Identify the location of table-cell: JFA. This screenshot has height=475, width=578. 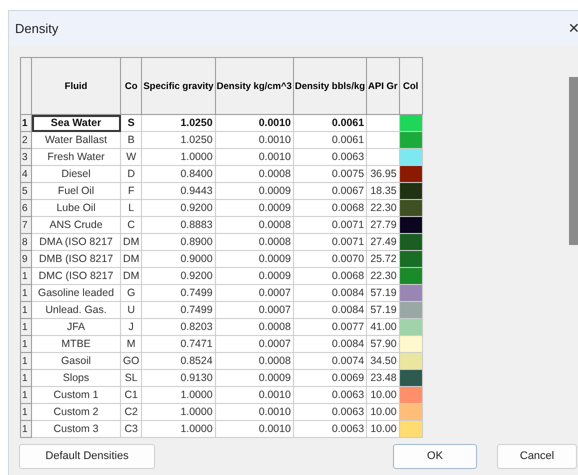
(76, 327).